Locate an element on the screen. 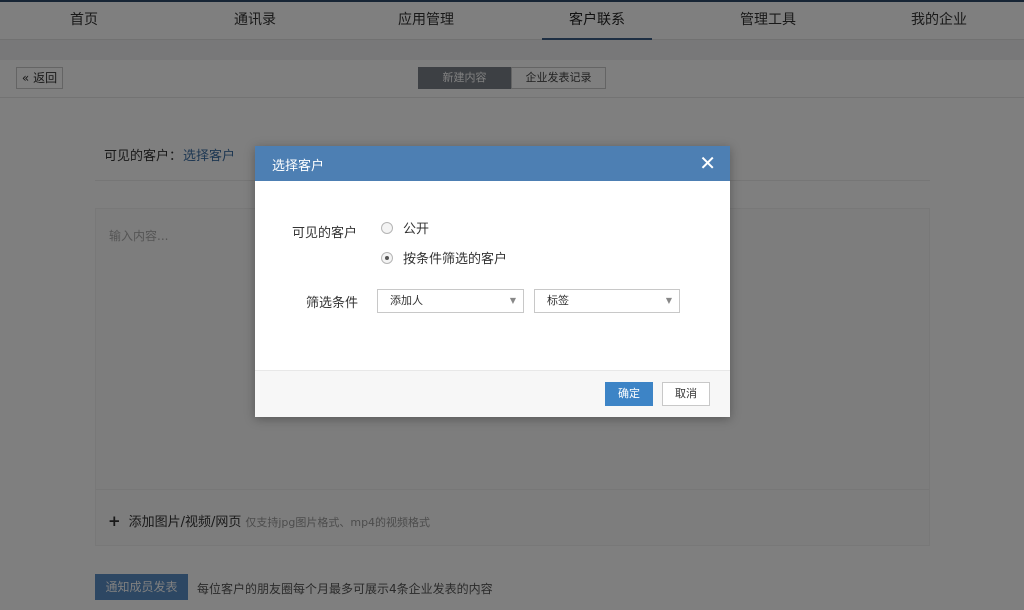 The height and width of the screenshot is (610, 1024). close-icon: ✕ is located at coordinates (707, 163).